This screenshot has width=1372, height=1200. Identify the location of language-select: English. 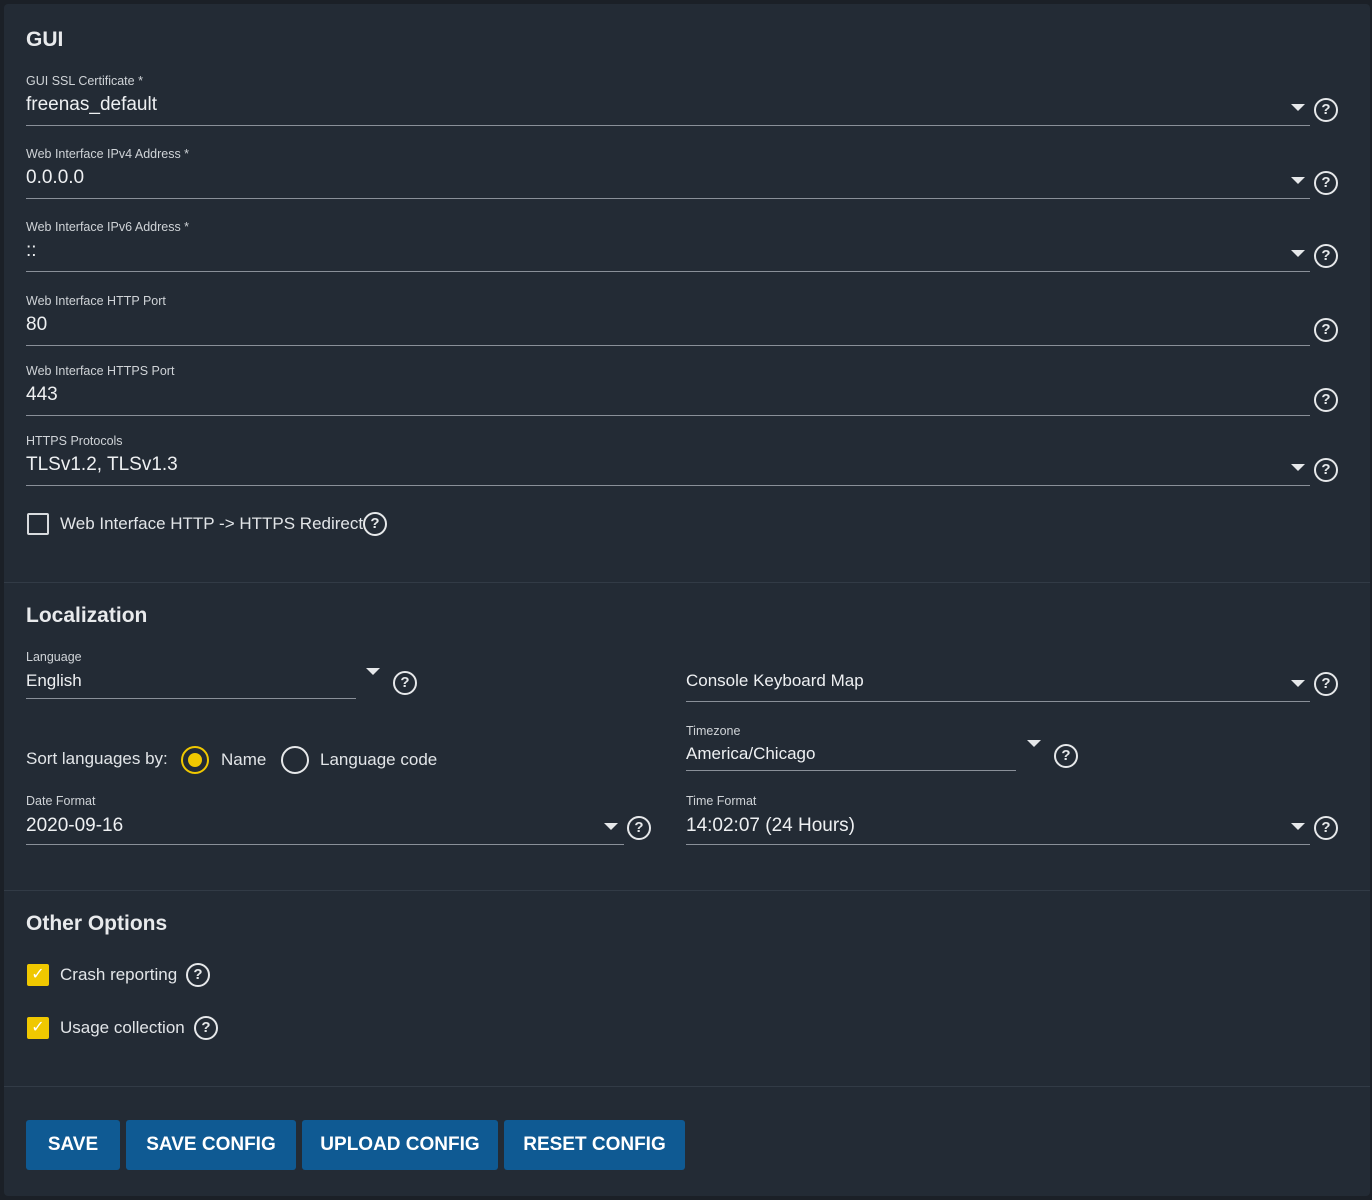
(54, 681).